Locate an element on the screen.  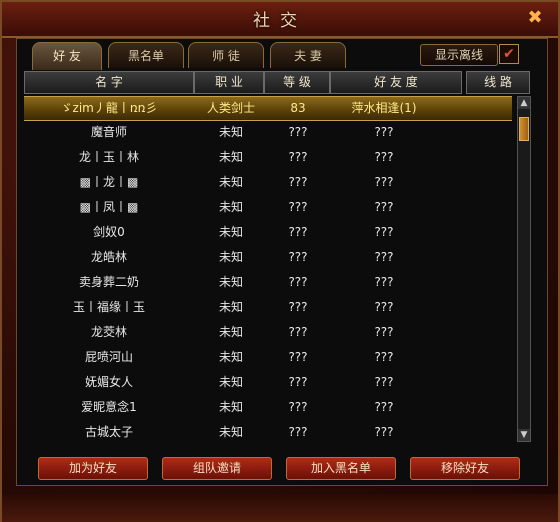
table-row: ▩丨龙丨▩ 未知?????? is located at coordinates (268, 183).